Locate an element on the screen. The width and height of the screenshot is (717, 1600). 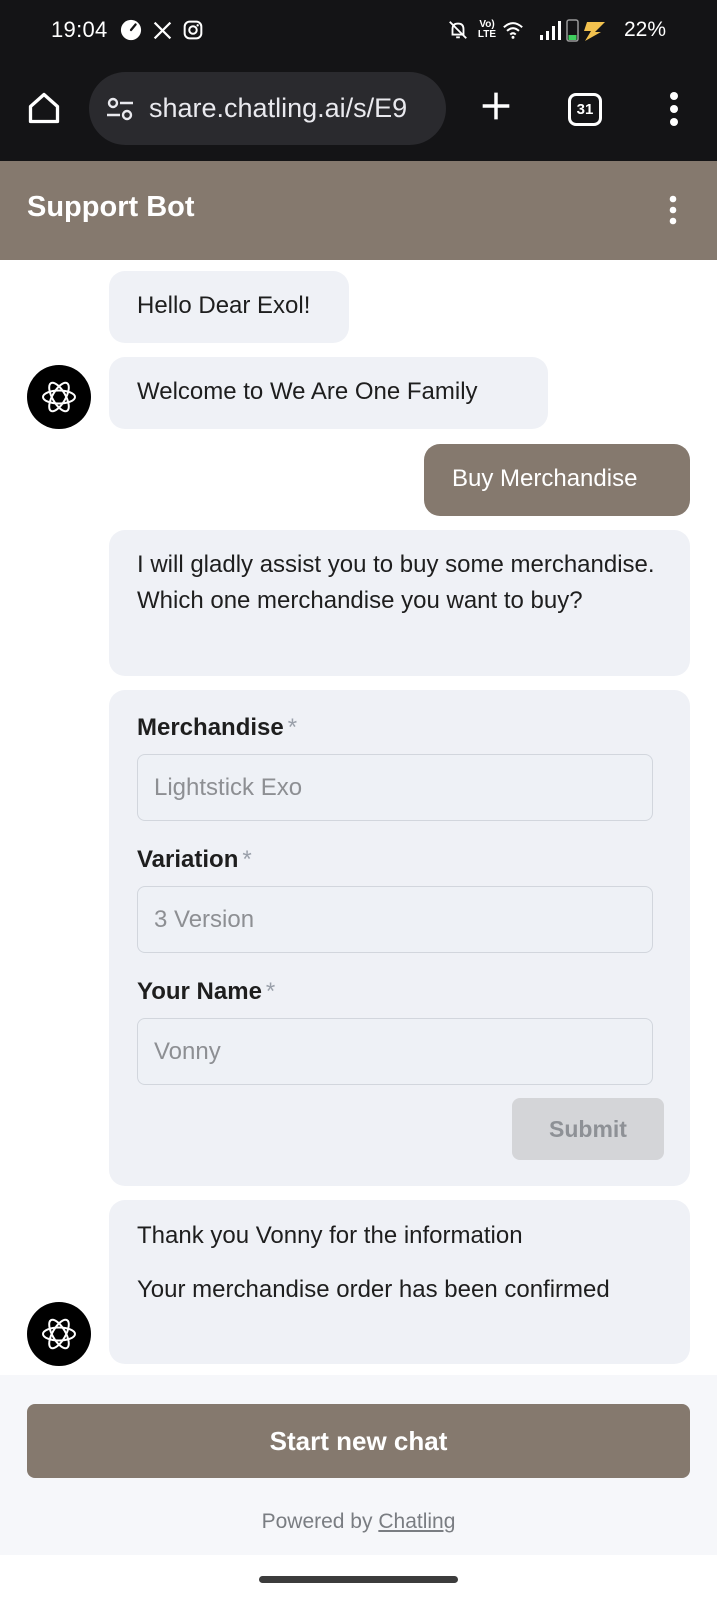
your-name-input is located at coordinates (395, 1051).